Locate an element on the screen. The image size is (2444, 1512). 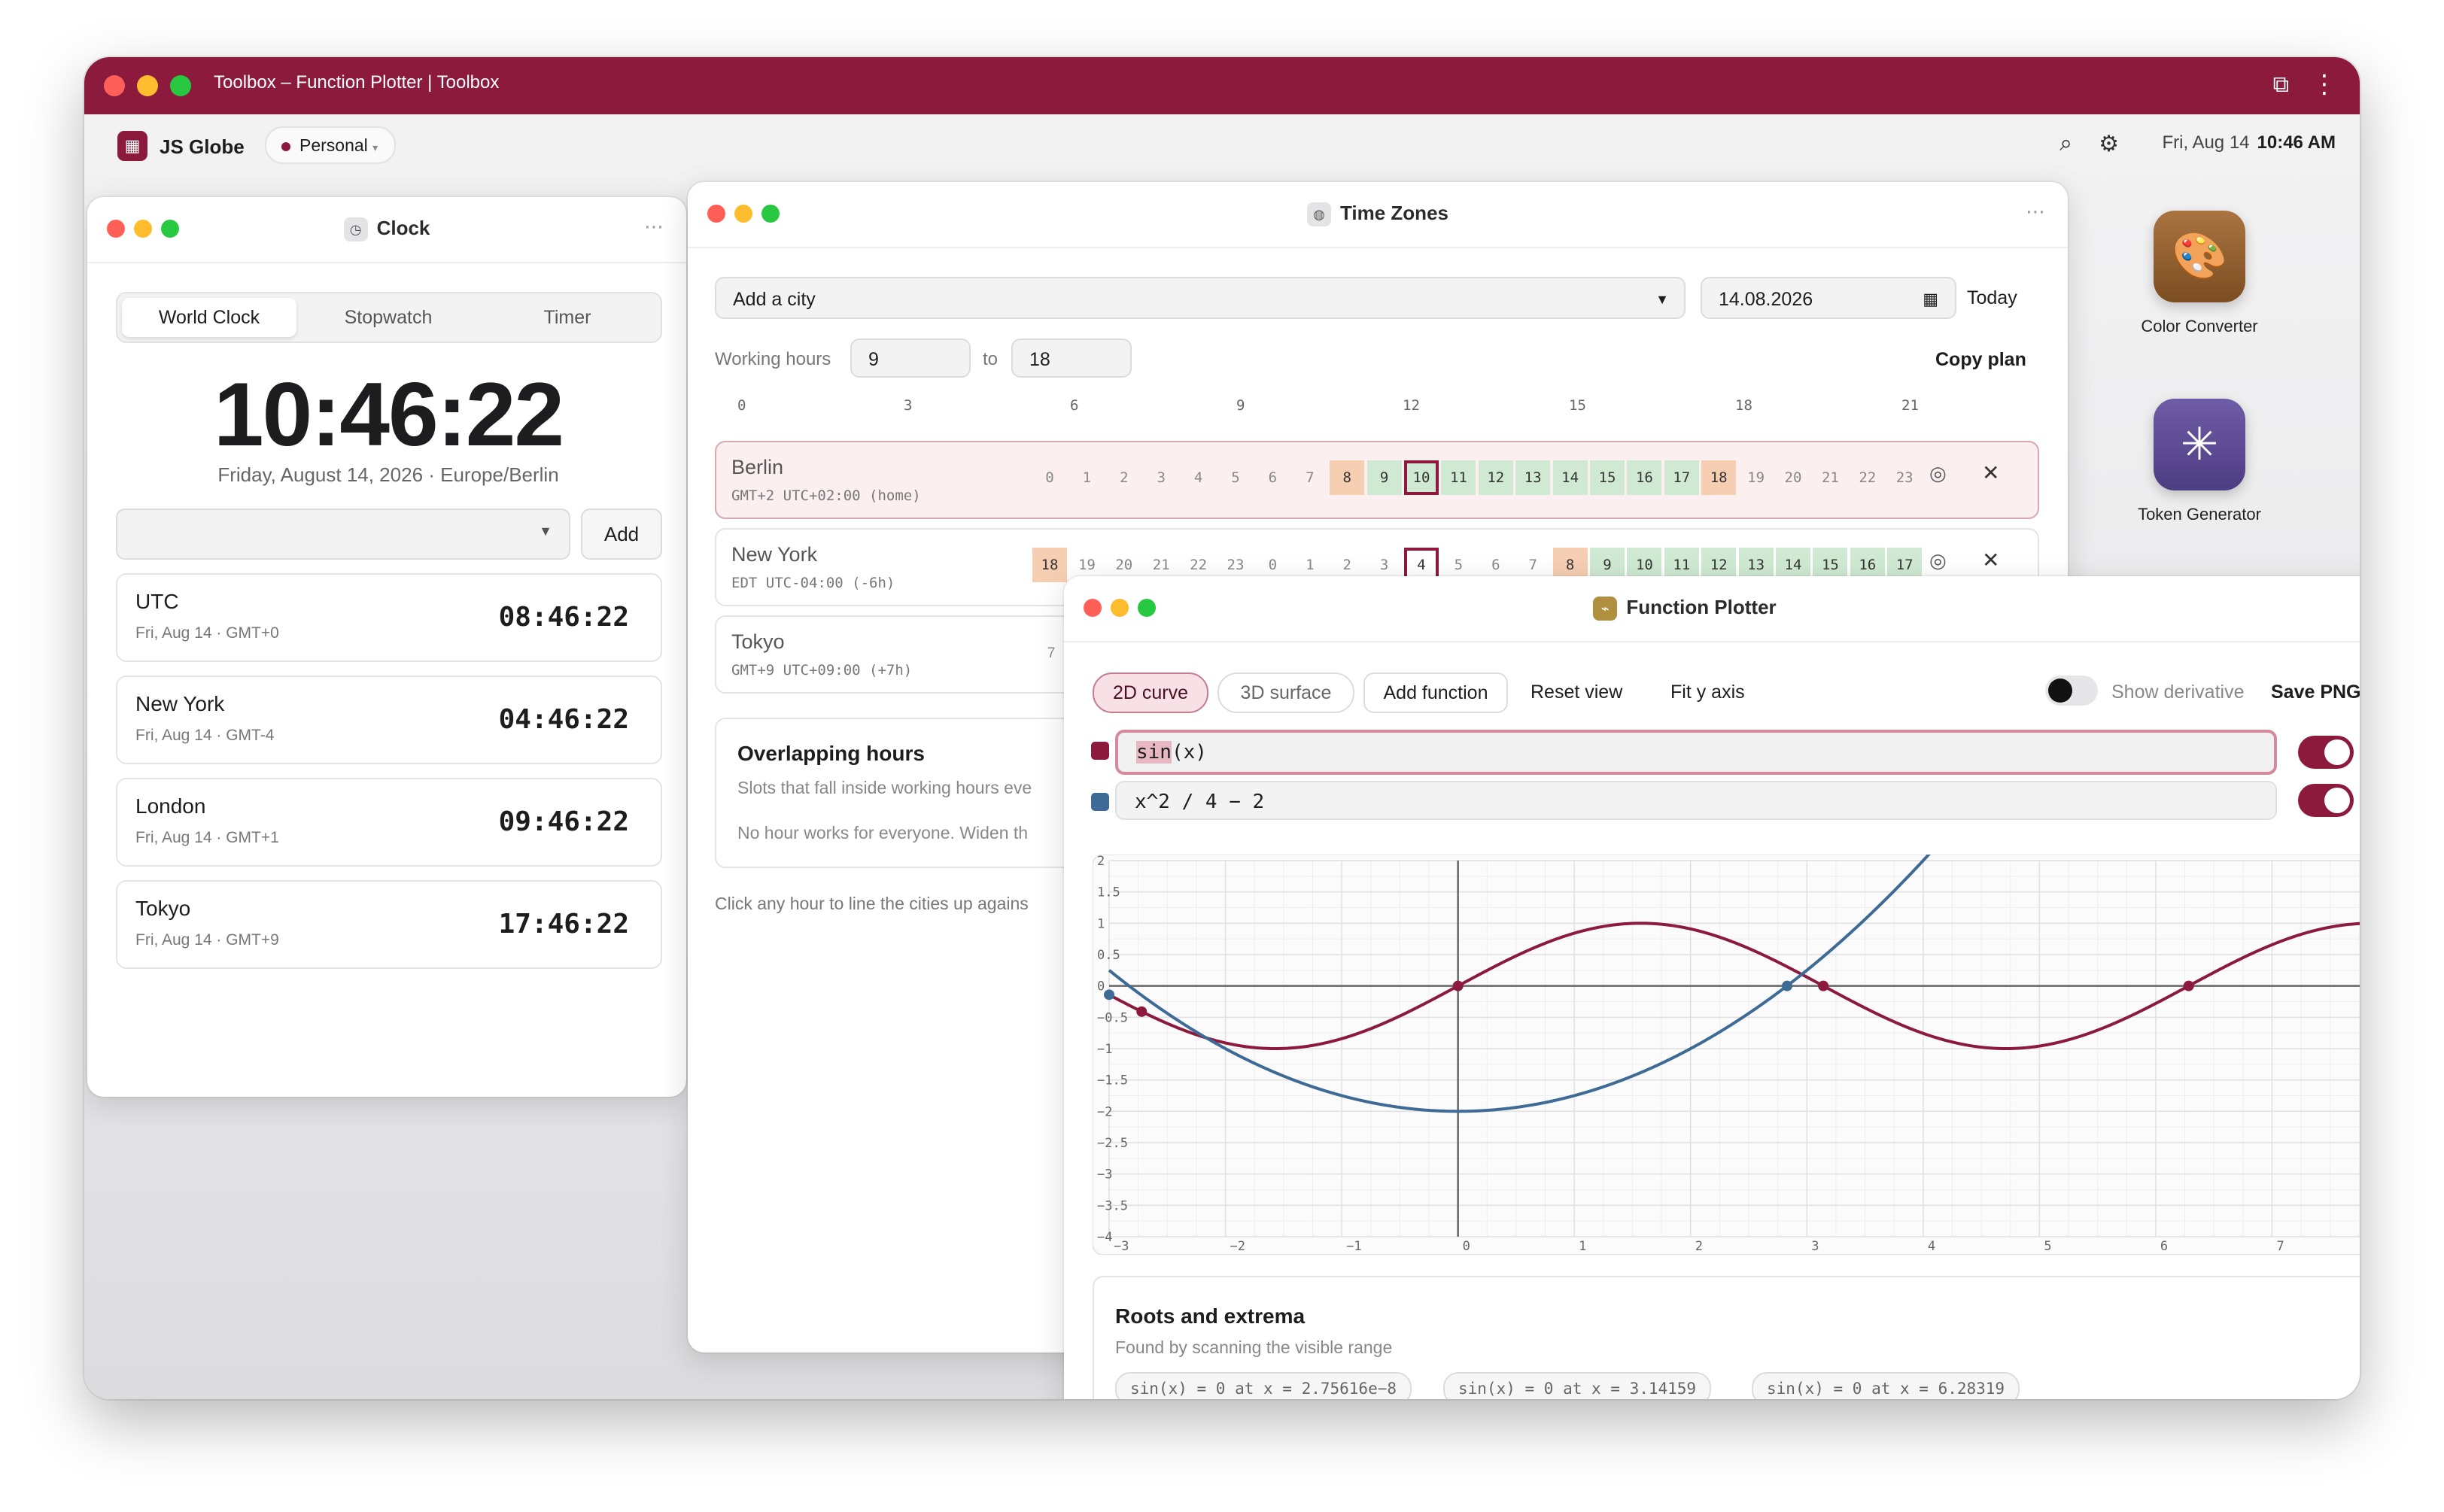
city-card: London Fri, Aug 14 · GMT+1 09:46:22 is located at coordinates (389, 822).